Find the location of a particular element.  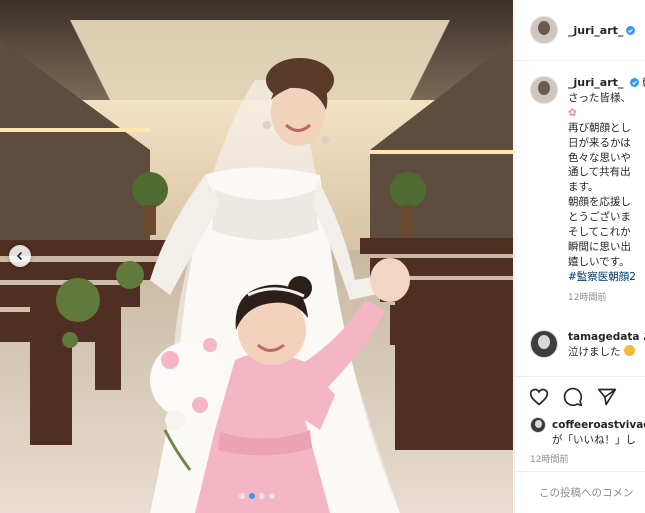

caption-line: ます。 is located at coordinates (583, 187).